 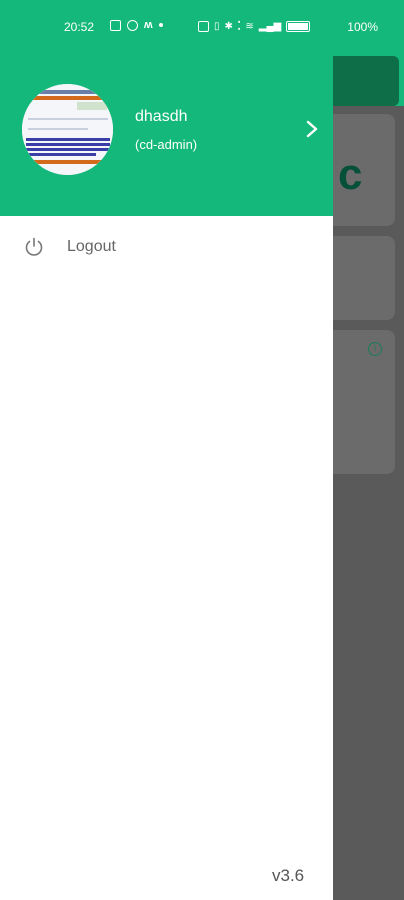 What do you see at coordinates (115, 25) in the screenshot?
I see `app-notification-icon` at bounding box center [115, 25].